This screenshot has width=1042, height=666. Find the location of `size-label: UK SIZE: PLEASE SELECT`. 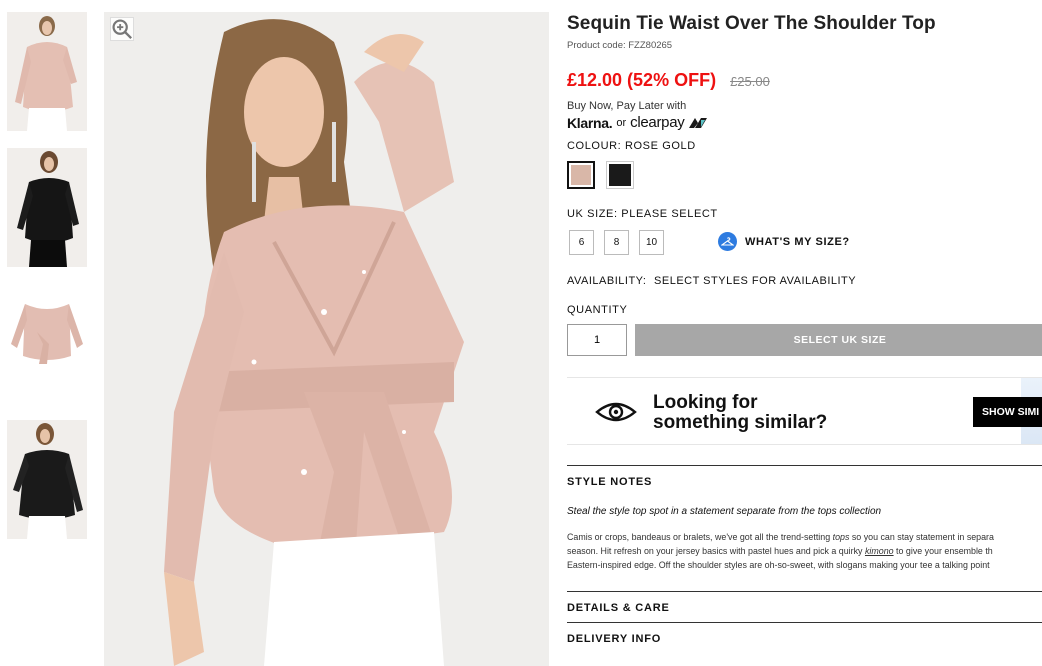

size-label: UK SIZE: PLEASE SELECT is located at coordinates (642, 214).